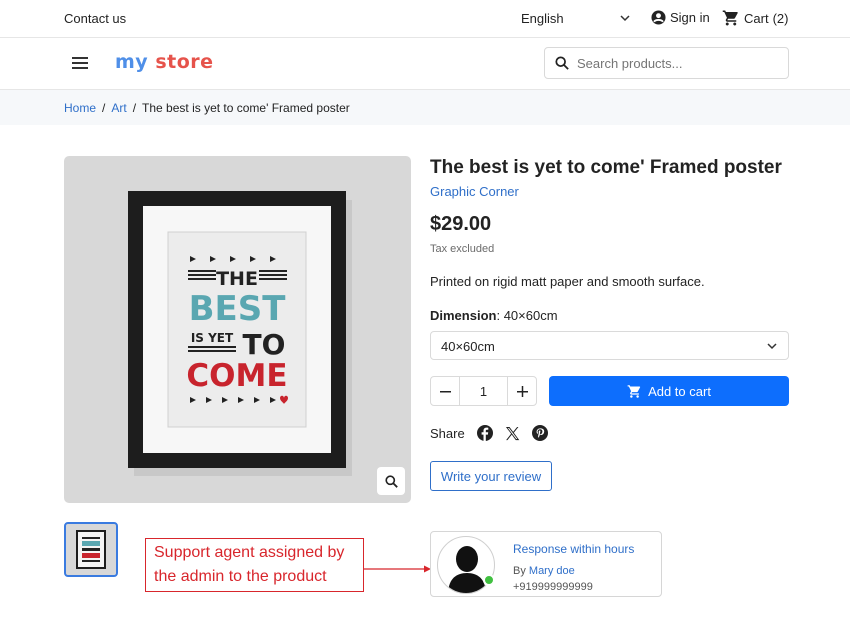  What do you see at coordinates (690, 17) in the screenshot?
I see `sign-in-label: Sign in` at bounding box center [690, 17].